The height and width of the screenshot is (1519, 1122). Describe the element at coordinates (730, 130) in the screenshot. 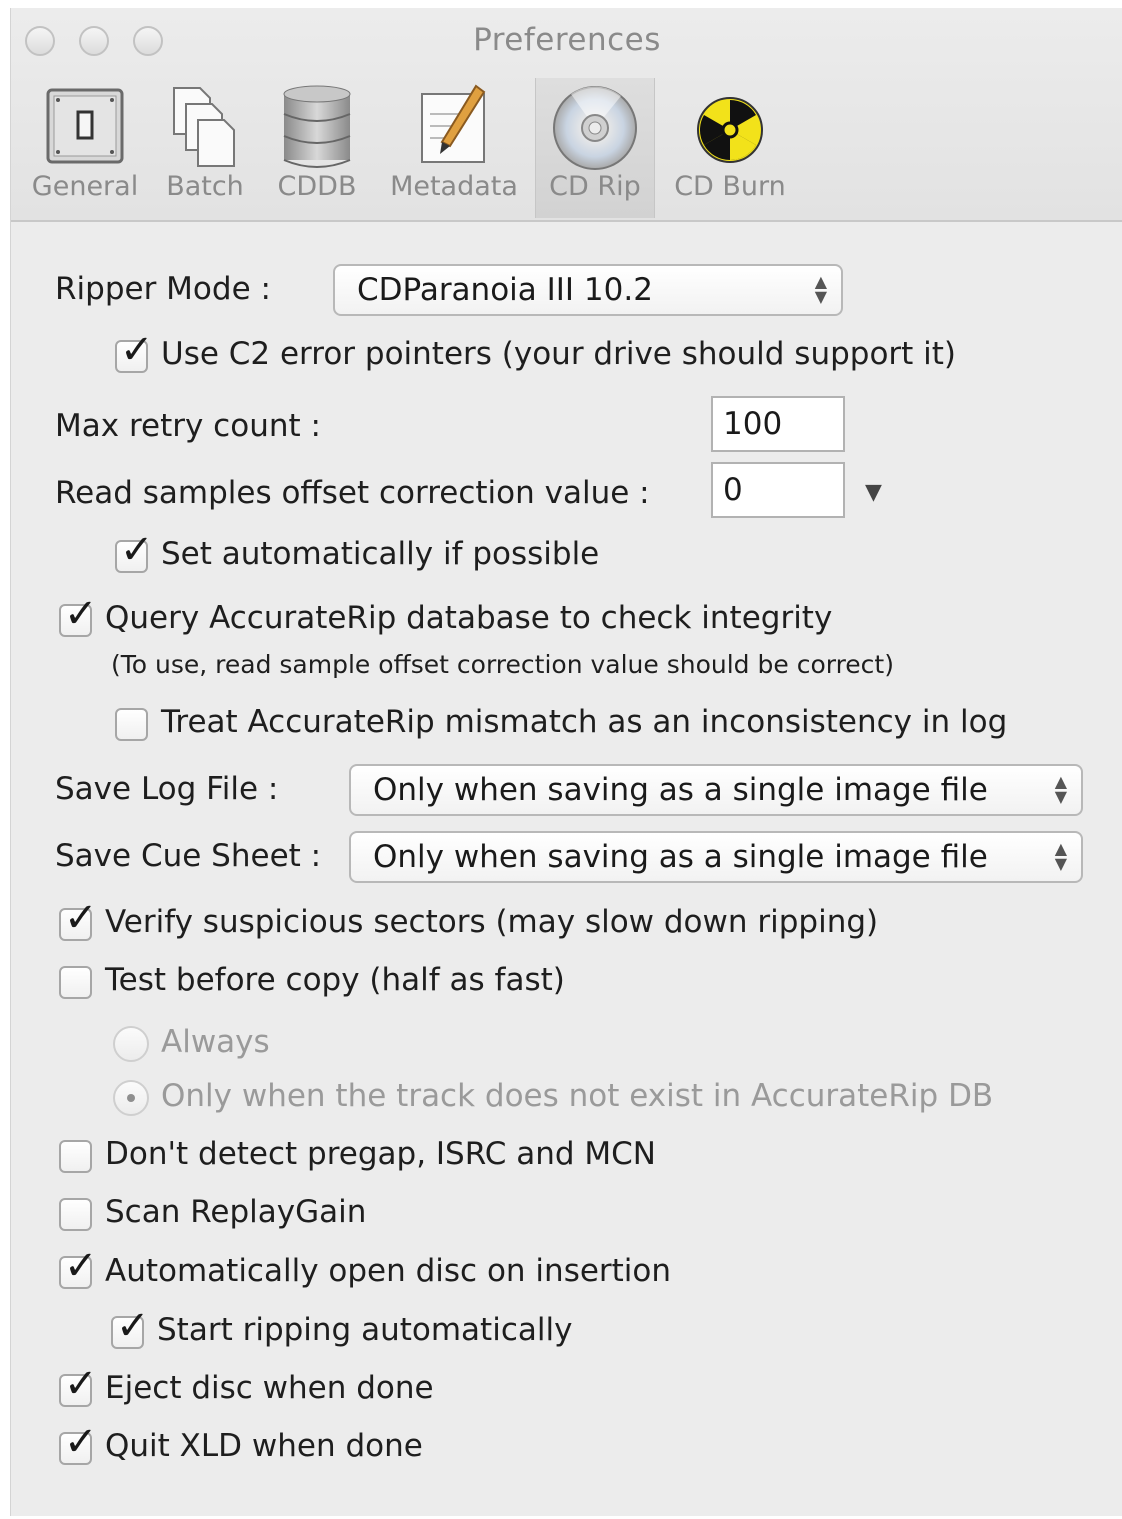

I see `radiation-icon` at that location.